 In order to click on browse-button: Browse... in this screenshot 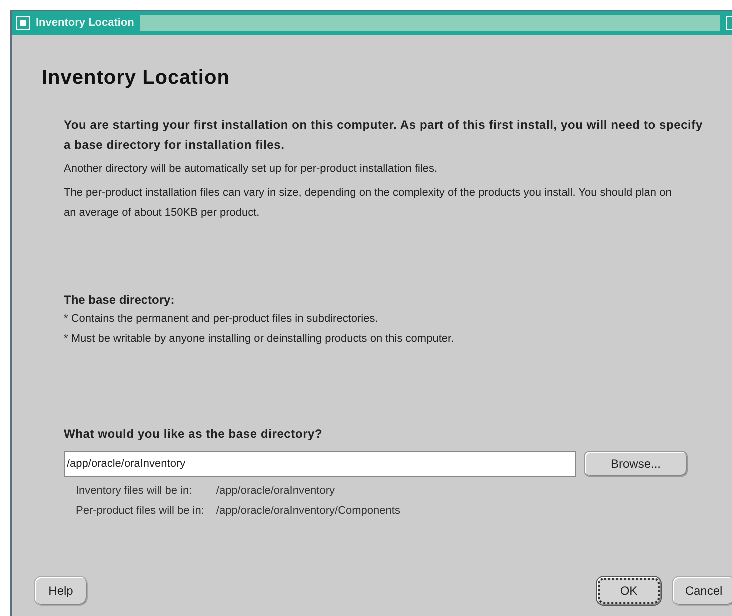, I will do `click(636, 464)`.